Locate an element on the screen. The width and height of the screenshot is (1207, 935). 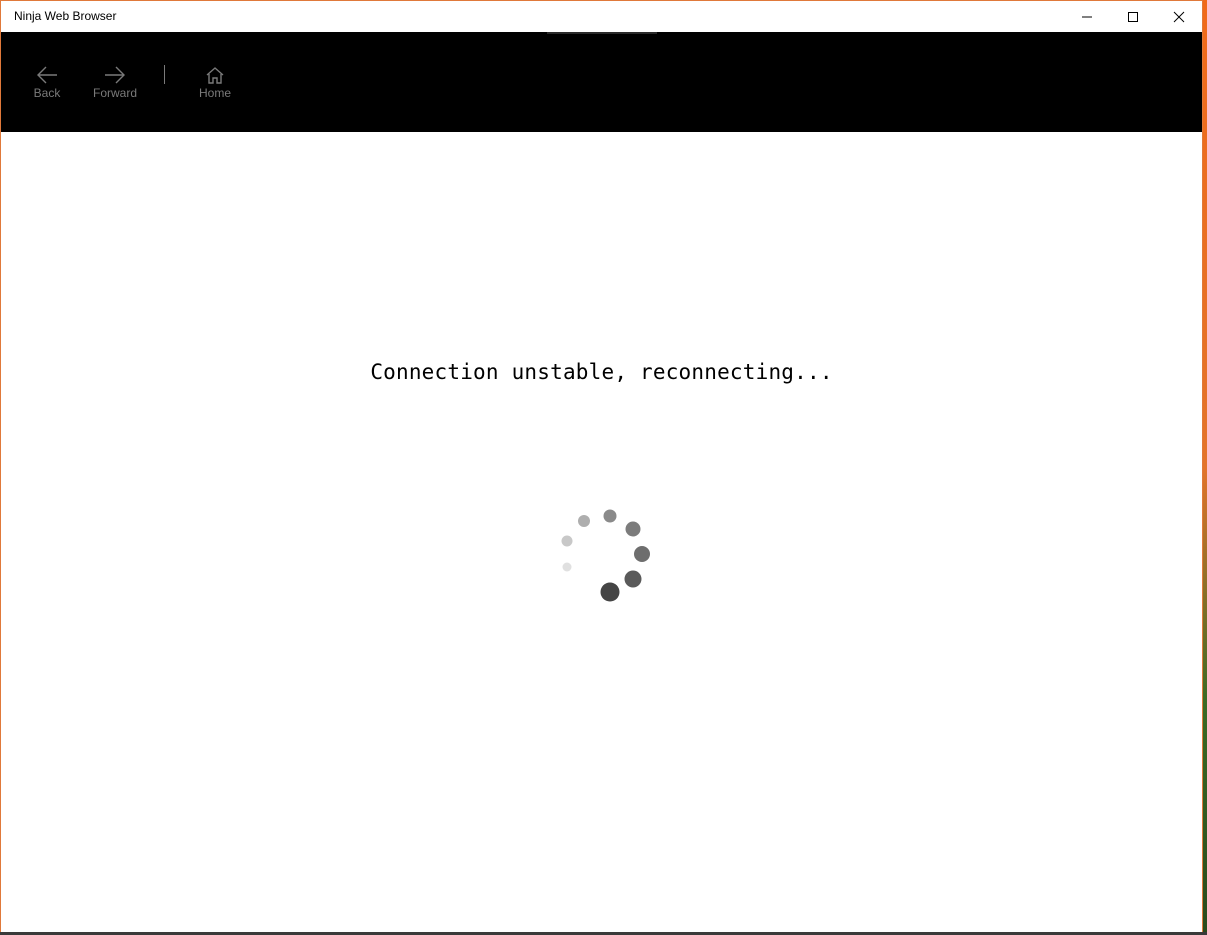
close-icon is located at coordinates (1179, 17).